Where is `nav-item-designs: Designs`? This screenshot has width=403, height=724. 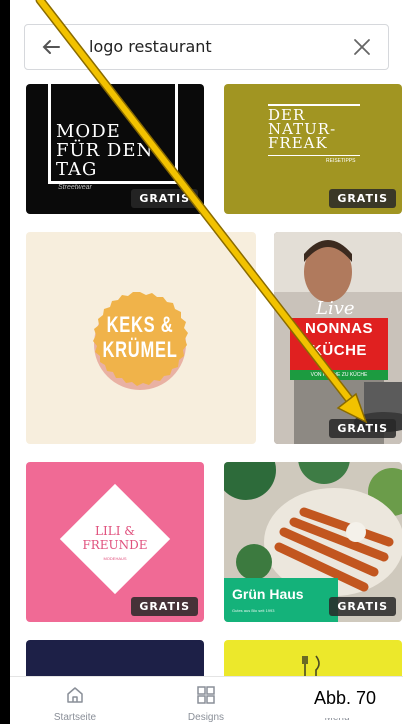
nav-item-designs: Designs is located at coordinates (206, 700).